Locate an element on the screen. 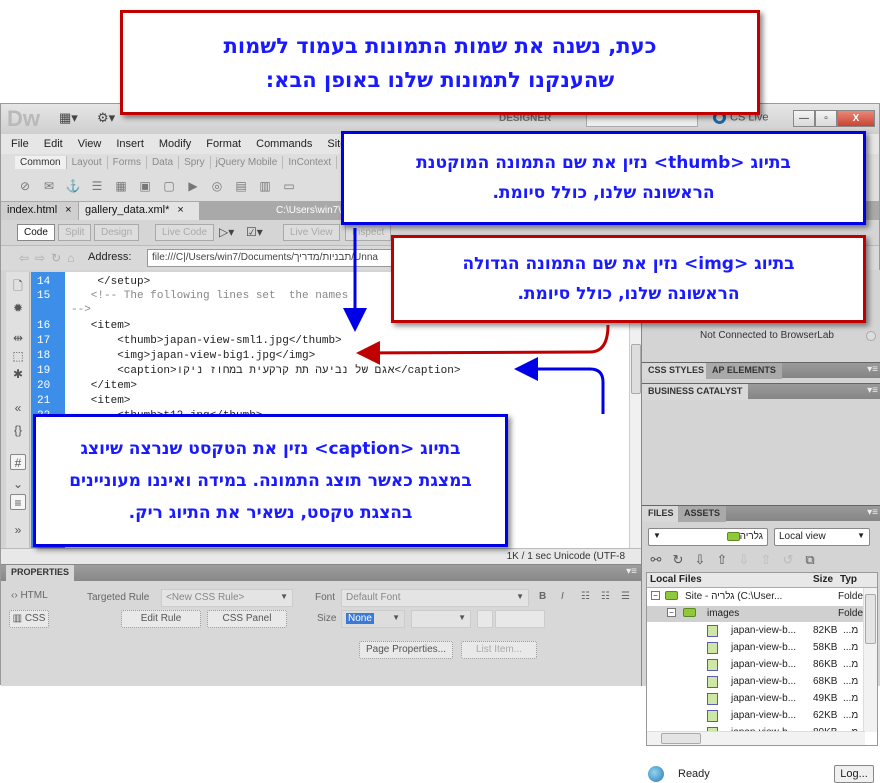 Image resolution: width=880 pixels, height=783 pixels. close-button: X is located at coordinates (856, 118).